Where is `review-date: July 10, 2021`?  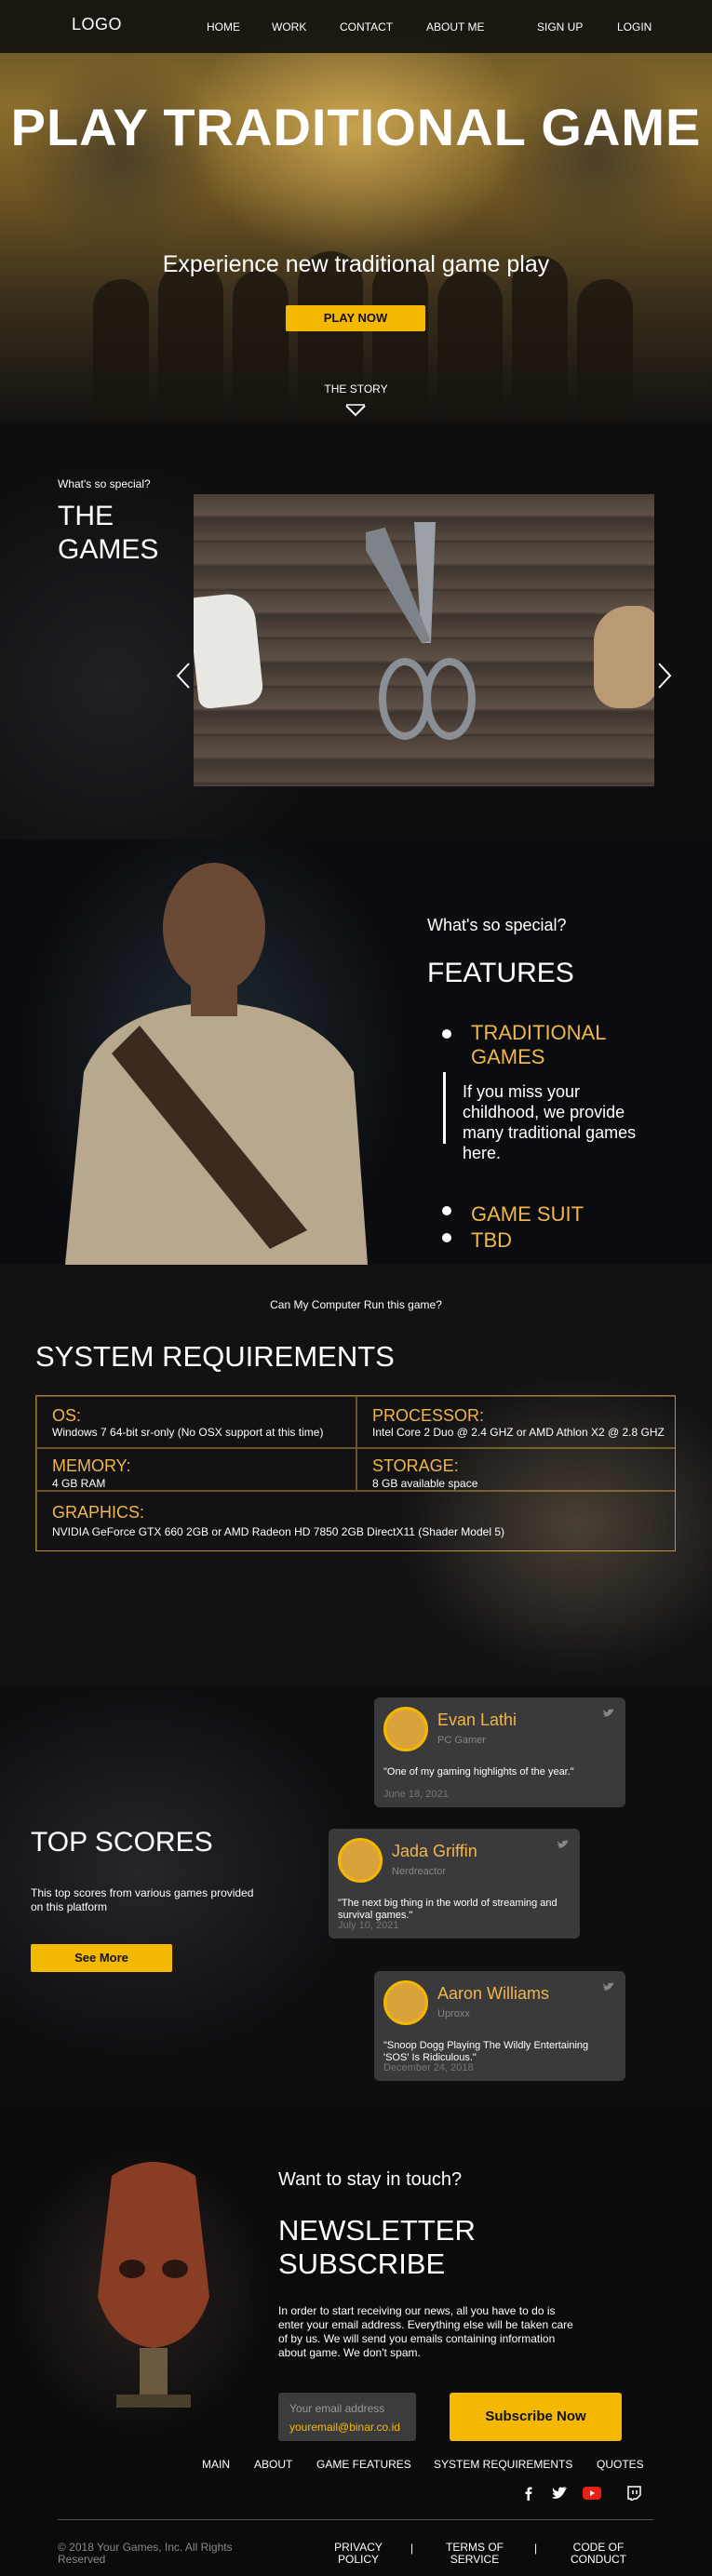 review-date: July 10, 2021 is located at coordinates (369, 1925).